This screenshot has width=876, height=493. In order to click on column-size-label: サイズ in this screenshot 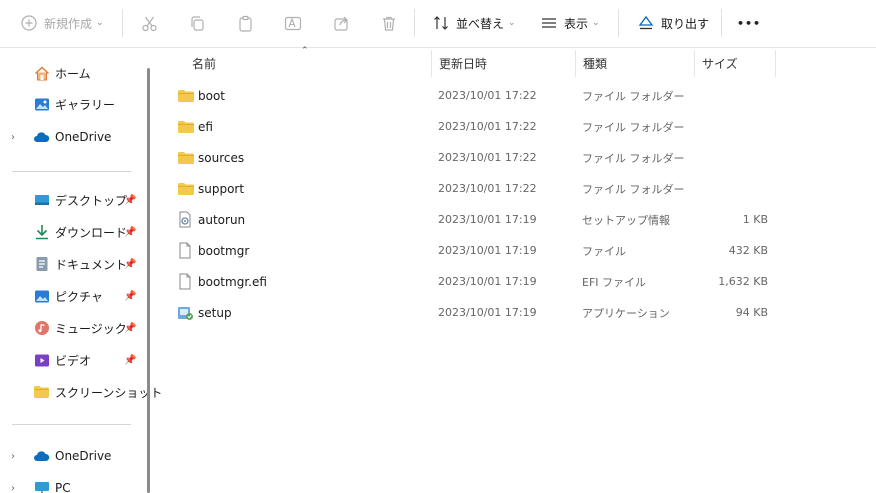, I will do `click(720, 64)`.